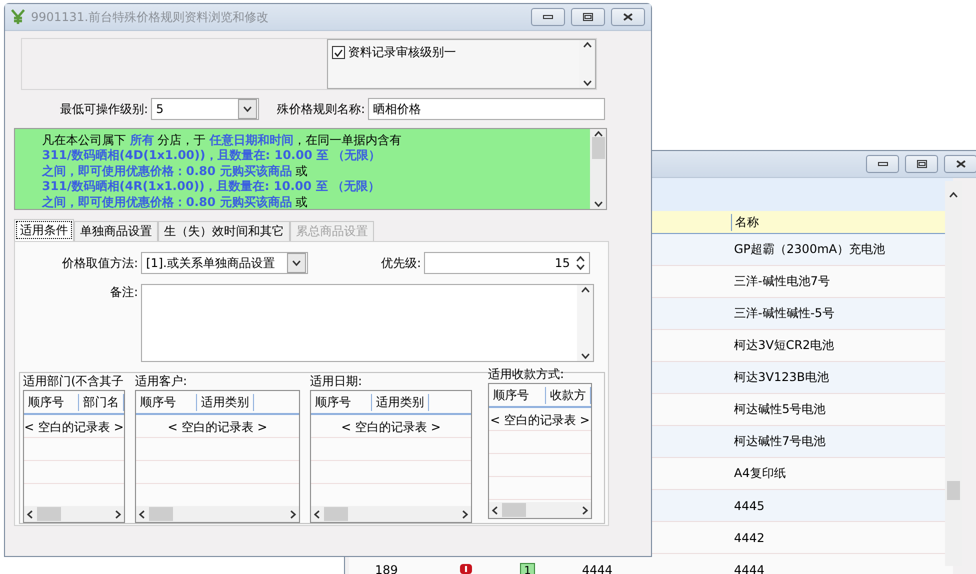 This screenshot has height=574, width=976. I want to click on table-cell-text: 三洋-碱性电池7号, so click(782, 281).